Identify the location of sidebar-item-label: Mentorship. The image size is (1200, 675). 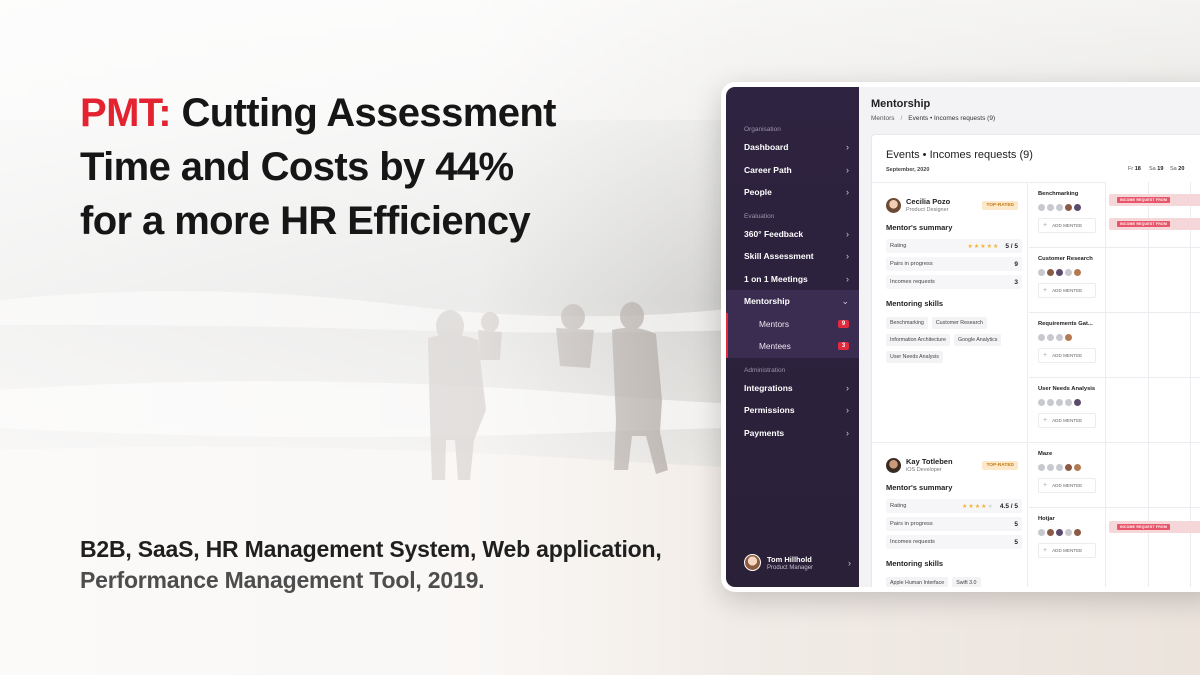
(767, 301).